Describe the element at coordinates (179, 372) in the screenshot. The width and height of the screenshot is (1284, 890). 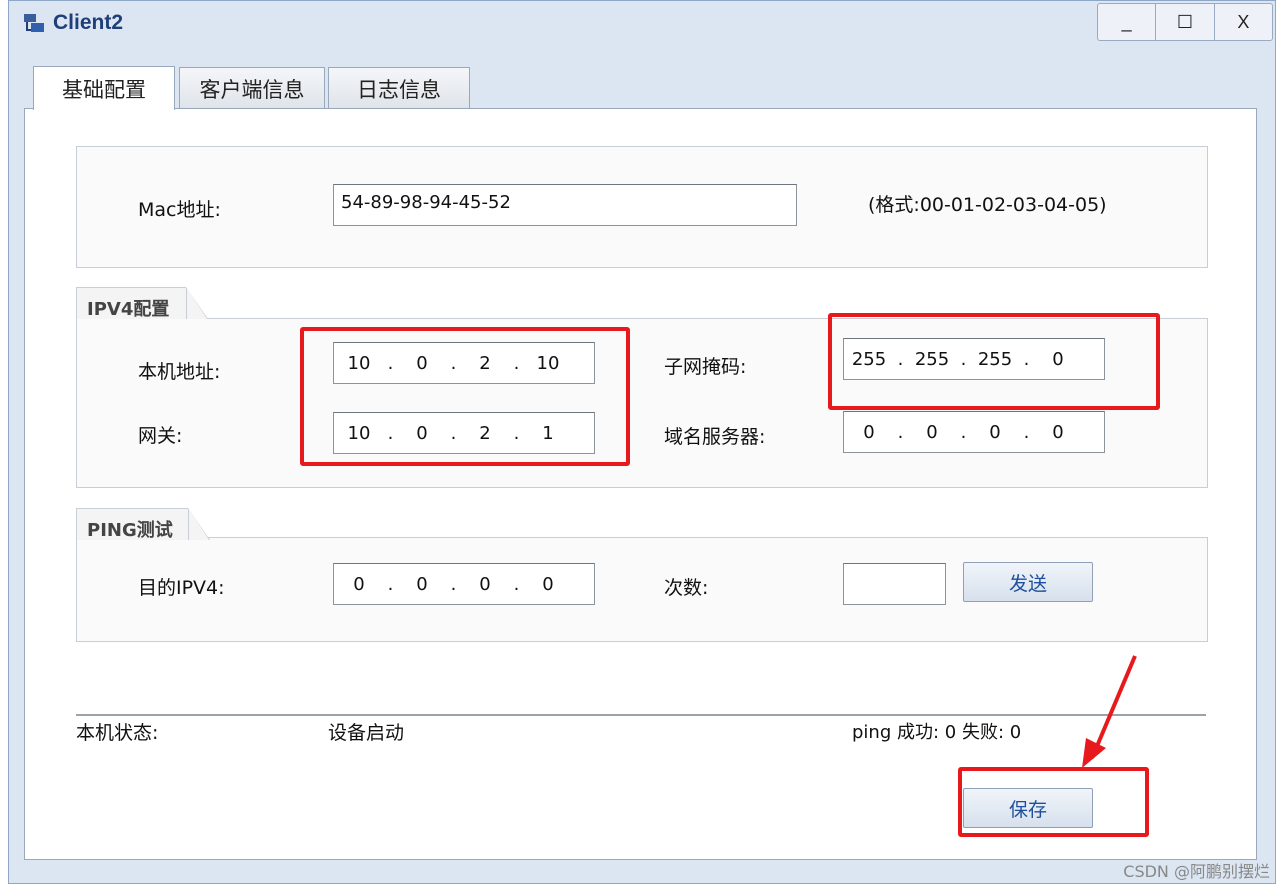
I see `local-ip-label: 本机地址:` at that location.